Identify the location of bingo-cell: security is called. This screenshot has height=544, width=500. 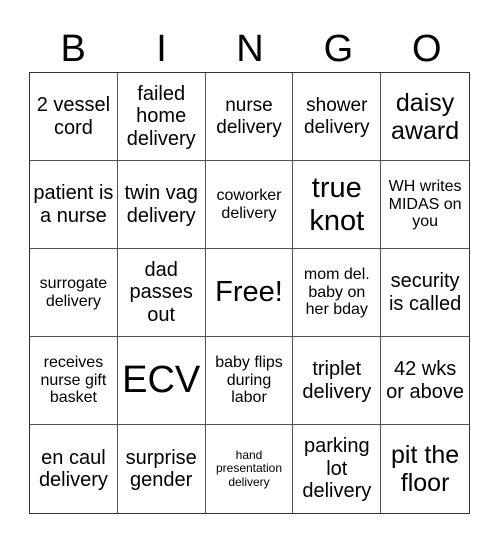
(425, 293).